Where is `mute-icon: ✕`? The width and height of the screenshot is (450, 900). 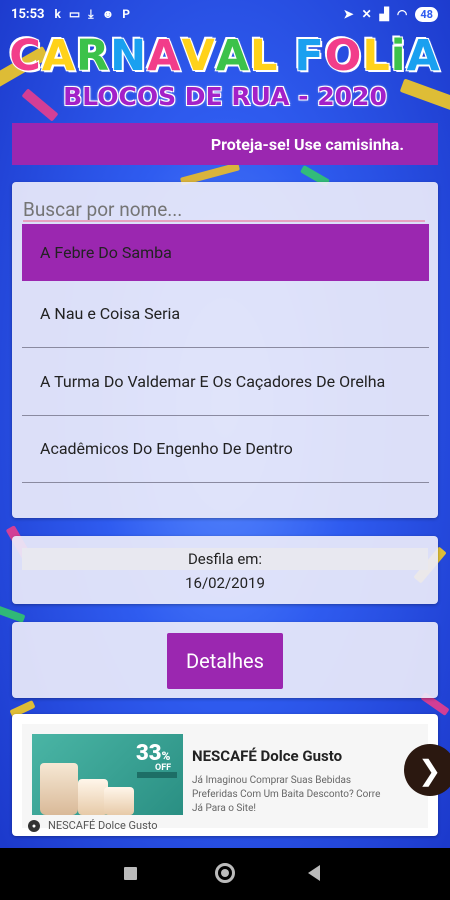 mute-icon: ✕ is located at coordinates (366, 14).